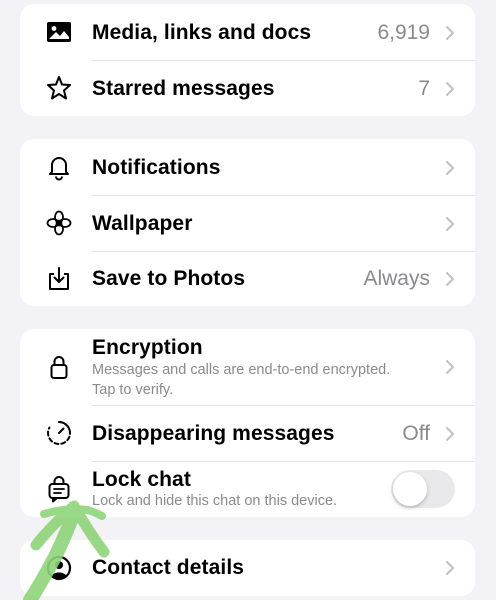 The image size is (496, 600). What do you see at coordinates (424, 88) in the screenshot?
I see `starred-count: 7` at bounding box center [424, 88].